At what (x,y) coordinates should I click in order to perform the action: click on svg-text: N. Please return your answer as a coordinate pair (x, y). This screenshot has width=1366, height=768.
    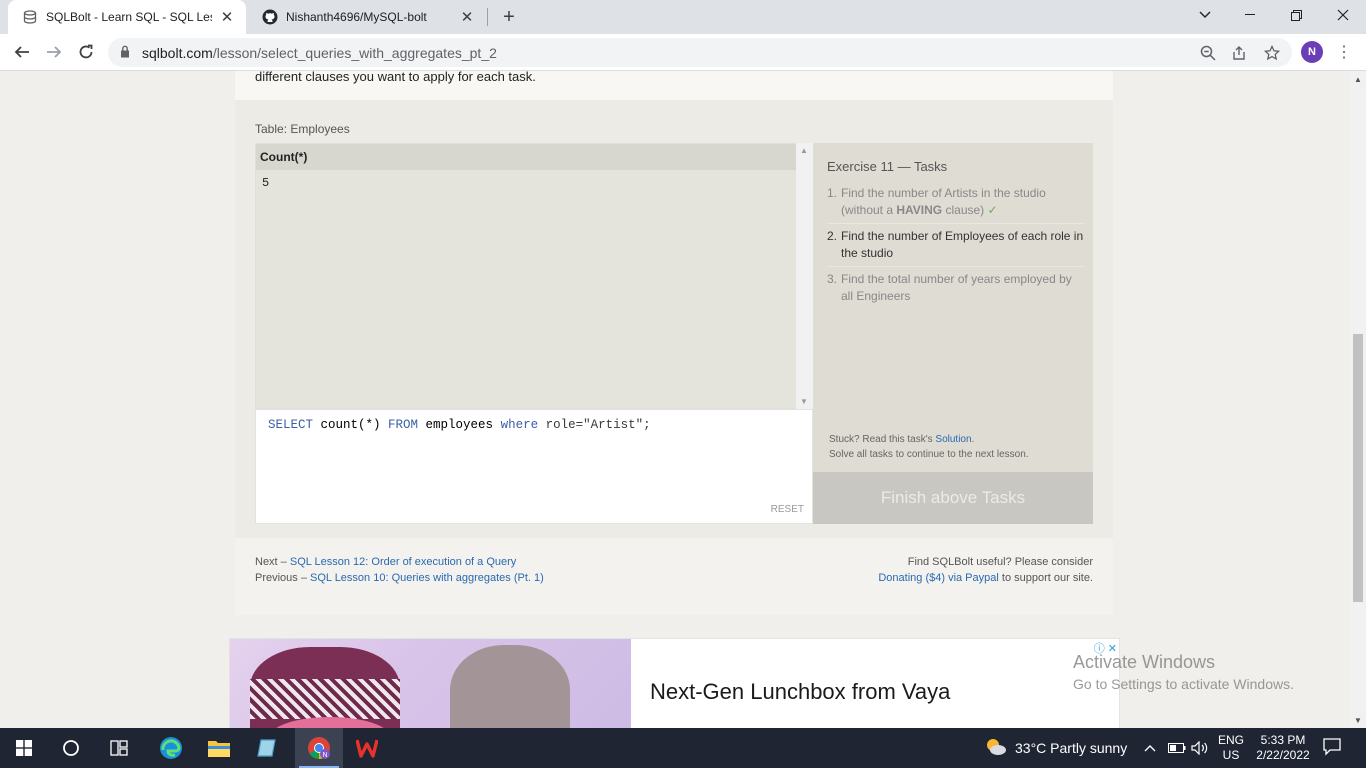
    Looking at the image, I should click on (324, 755).